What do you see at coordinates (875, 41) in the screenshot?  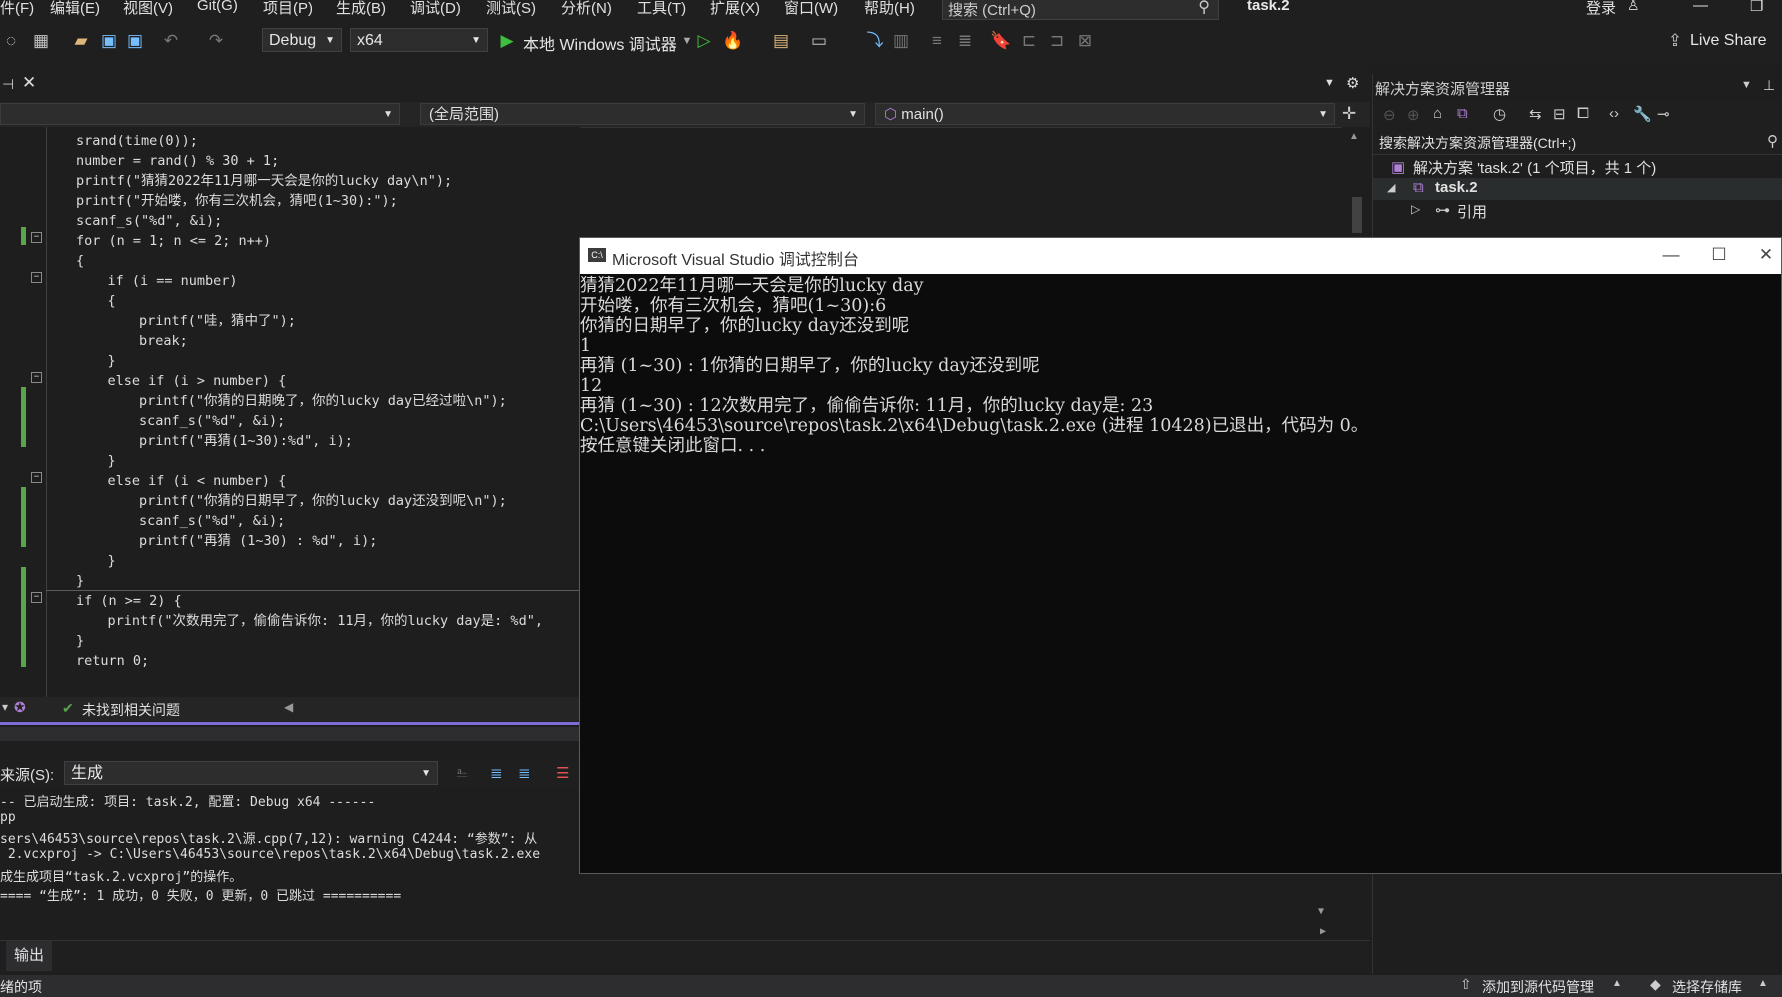 I see `step-icon: ⤵` at bounding box center [875, 41].